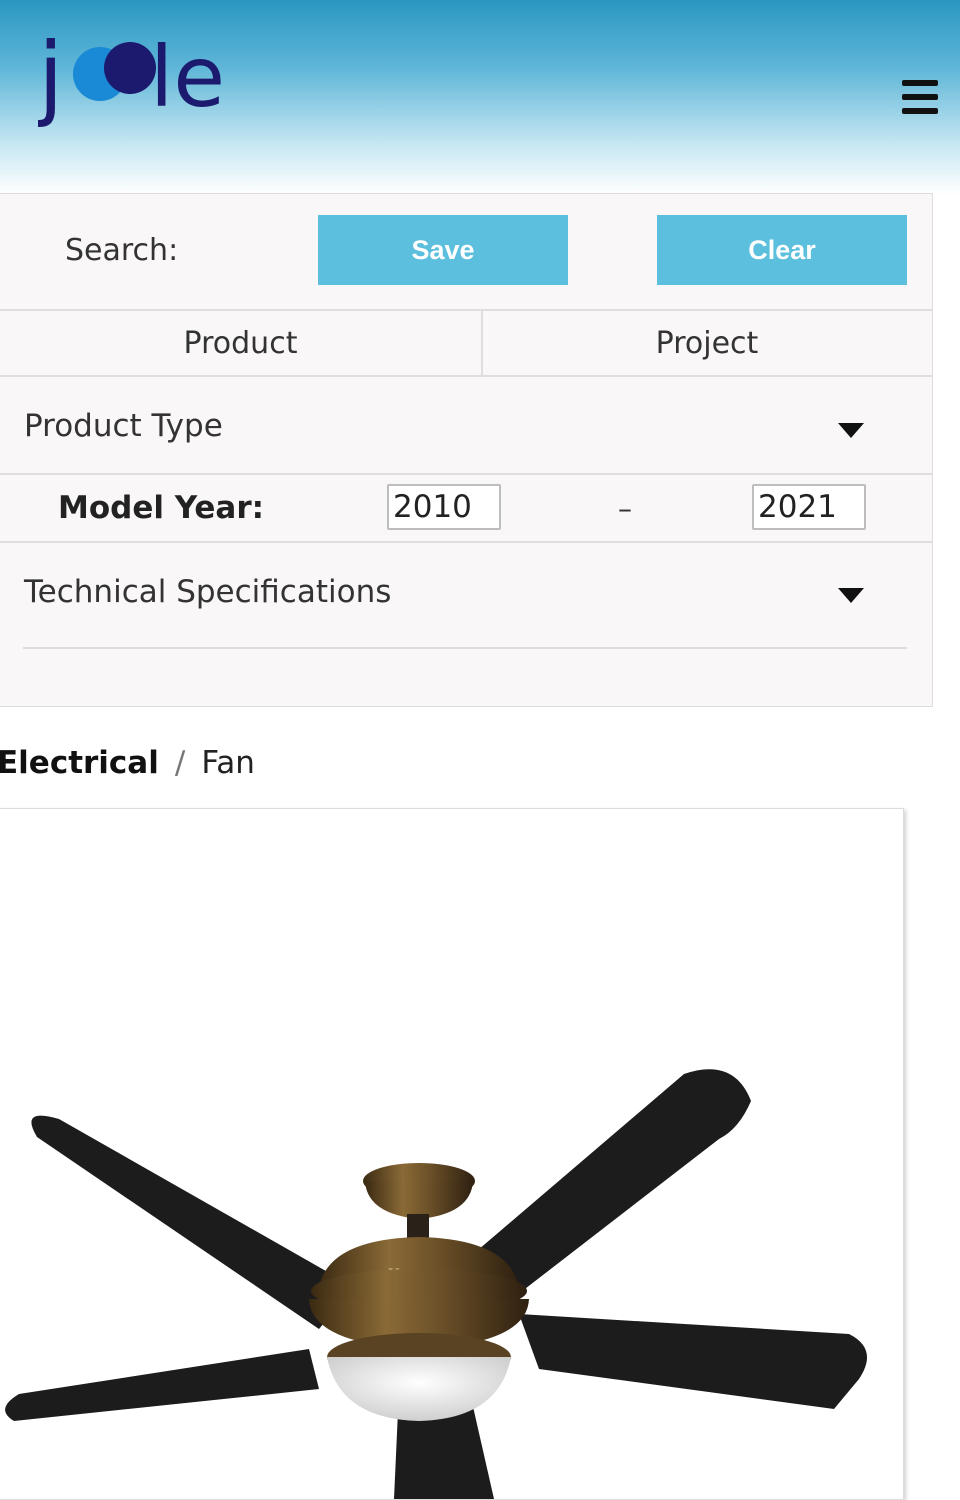 This screenshot has width=960, height=1500. What do you see at coordinates (240, 343) in the screenshot?
I see `tab-product: Product` at bounding box center [240, 343].